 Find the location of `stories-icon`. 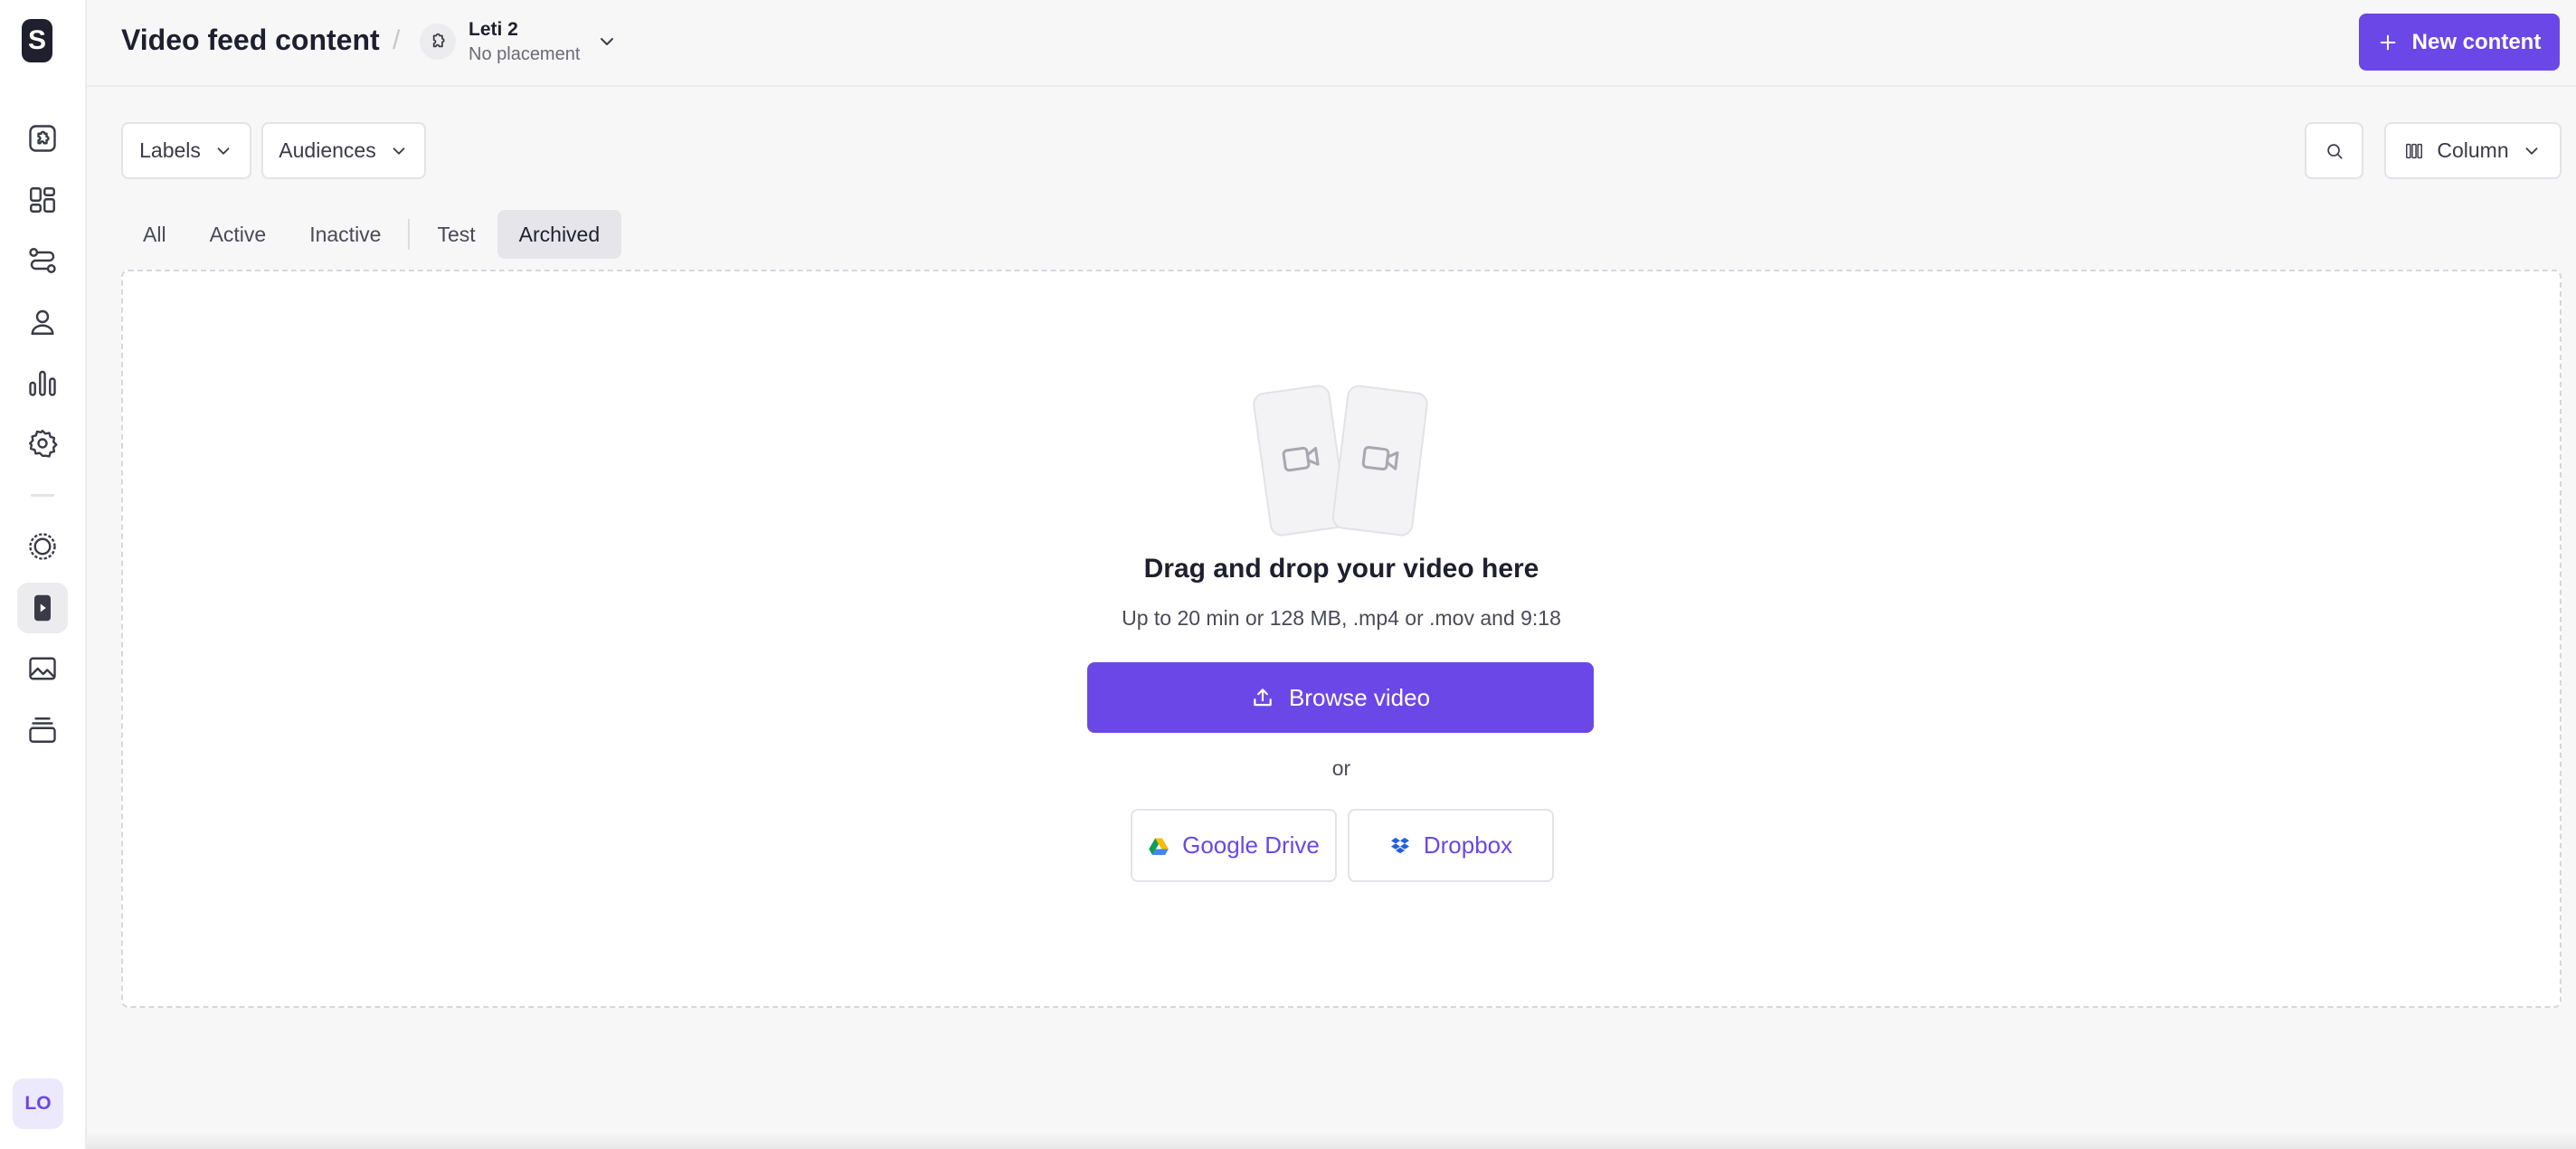

stories-icon is located at coordinates (42, 546).